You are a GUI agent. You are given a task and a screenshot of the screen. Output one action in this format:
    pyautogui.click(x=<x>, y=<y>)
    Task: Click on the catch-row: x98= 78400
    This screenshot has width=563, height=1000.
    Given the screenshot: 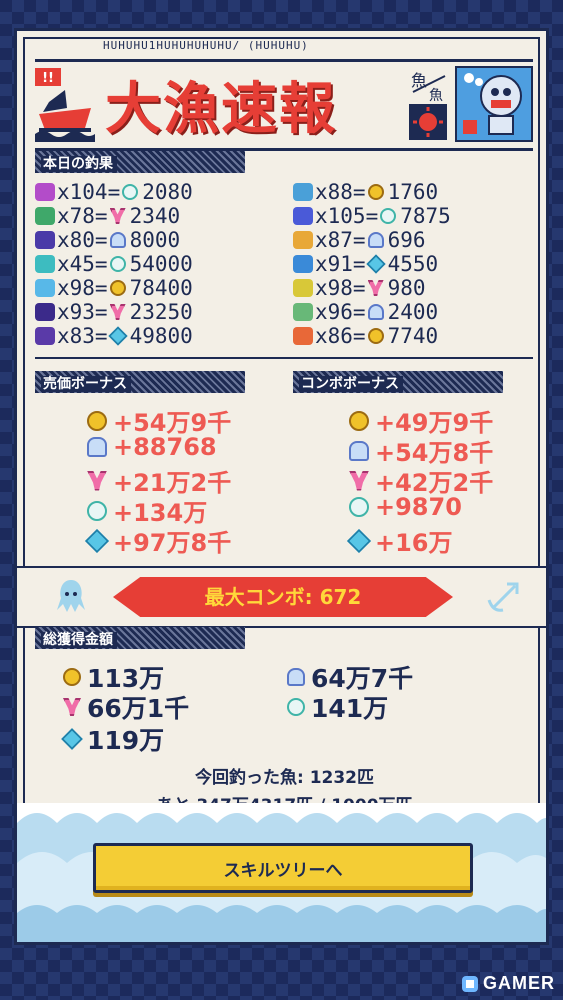 What is the action you would take?
    pyautogui.click(x=114, y=288)
    